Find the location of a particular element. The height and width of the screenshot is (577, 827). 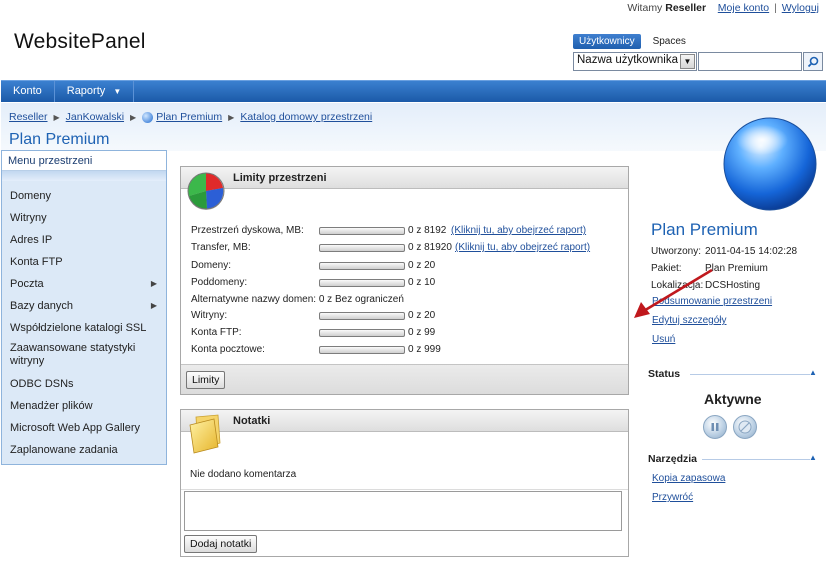

menu-item-ip-address: Adres IP is located at coordinates (84, 240).